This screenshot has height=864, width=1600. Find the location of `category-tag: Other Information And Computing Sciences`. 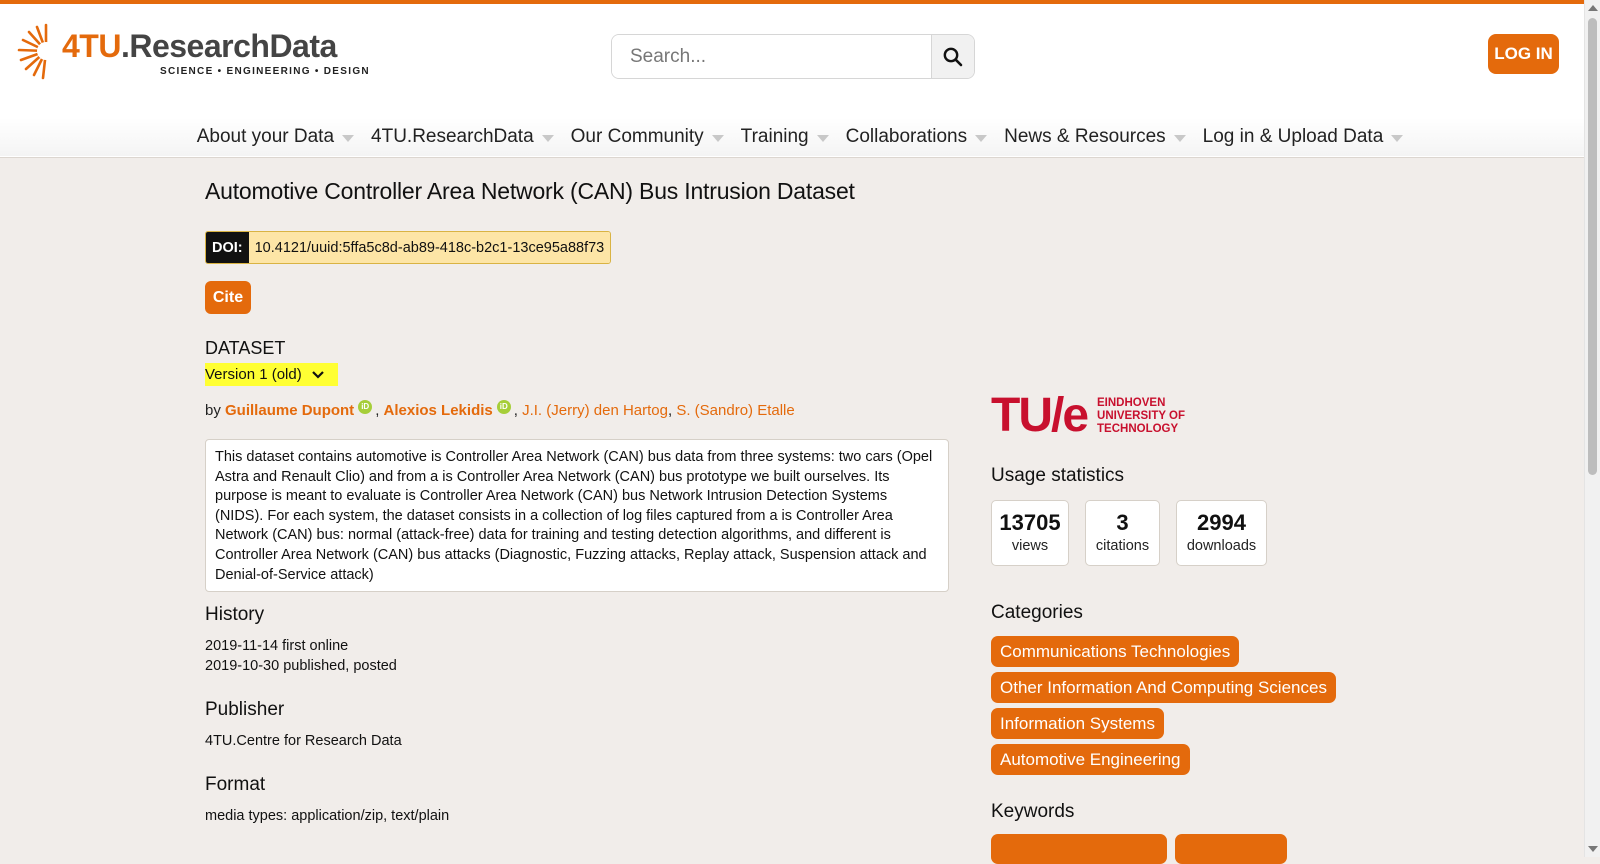

category-tag: Other Information And Computing Sciences is located at coordinates (1163, 687).